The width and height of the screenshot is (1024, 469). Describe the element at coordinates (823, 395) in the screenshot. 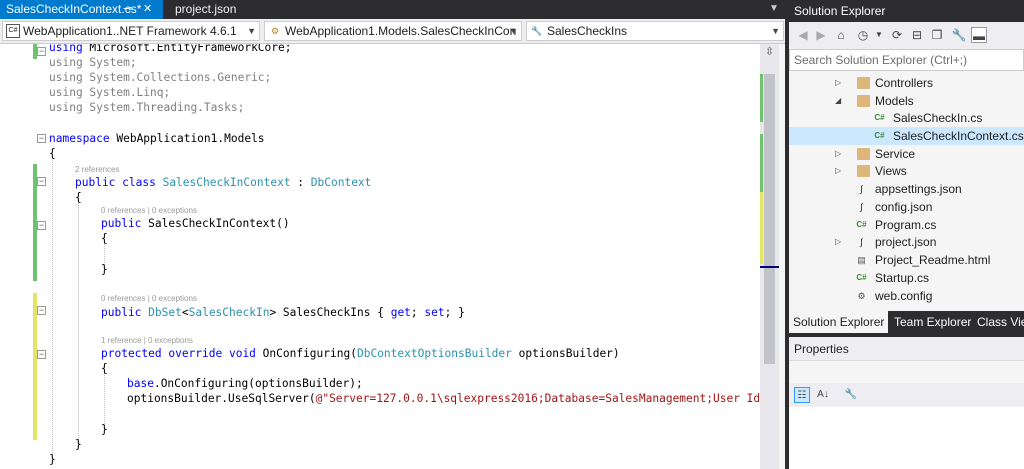

I see `alphabetical-icon: A↓` at that location.